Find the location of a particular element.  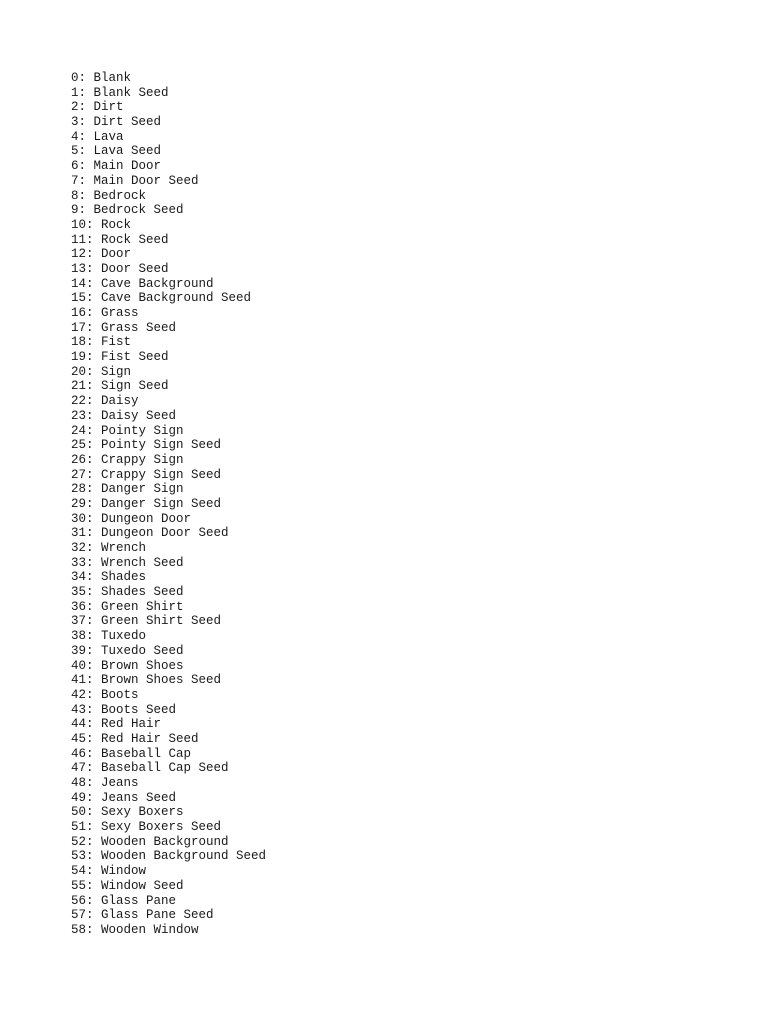

item-line: 7: Main Door Seed is located at coordinates (135, 180).